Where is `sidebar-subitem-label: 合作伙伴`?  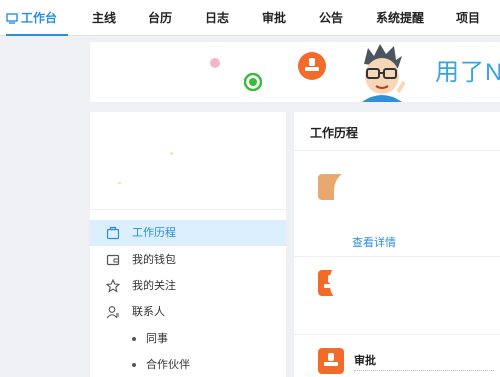 sidebar-subitem-label: 合作伙伴 is located at coordinates (168, 365).